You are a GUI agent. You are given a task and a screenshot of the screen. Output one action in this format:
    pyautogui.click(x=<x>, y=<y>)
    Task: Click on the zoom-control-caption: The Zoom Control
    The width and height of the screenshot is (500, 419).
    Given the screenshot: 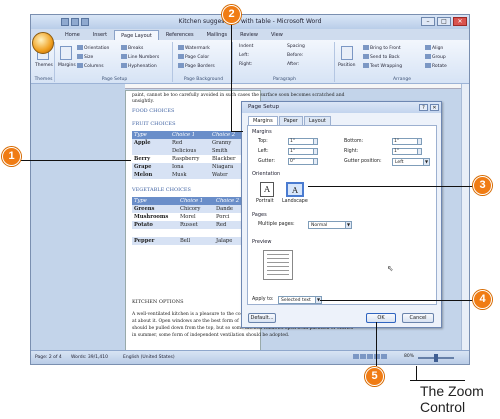 What is the action you would take?
    pyautogui.click(x=452, y=399)
    